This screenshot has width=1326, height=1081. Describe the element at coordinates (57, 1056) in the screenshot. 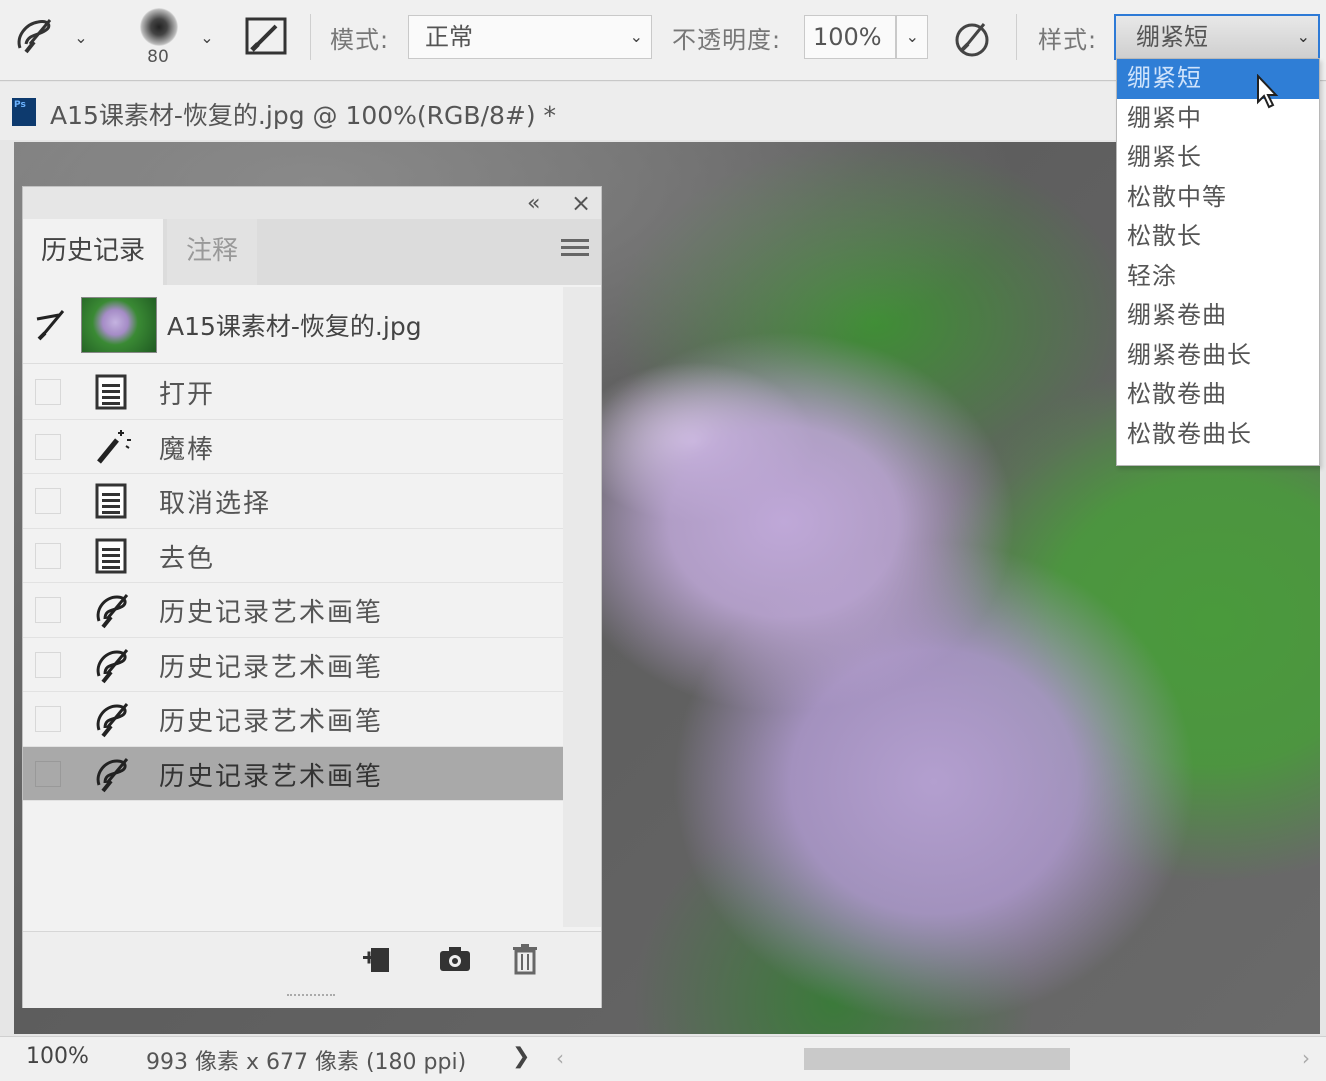

I see `zoom-level: 100%` at that location.